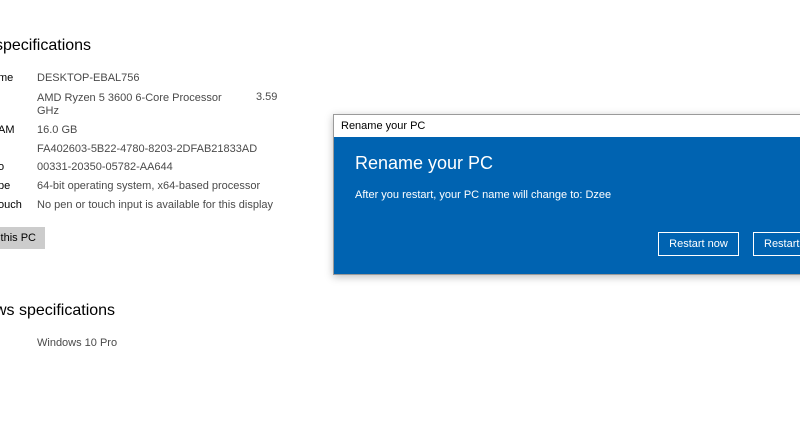  Describe the element at coordinates (22, 238) in the screenshot. I see `rename-this-pc-button: this PC` at that location.